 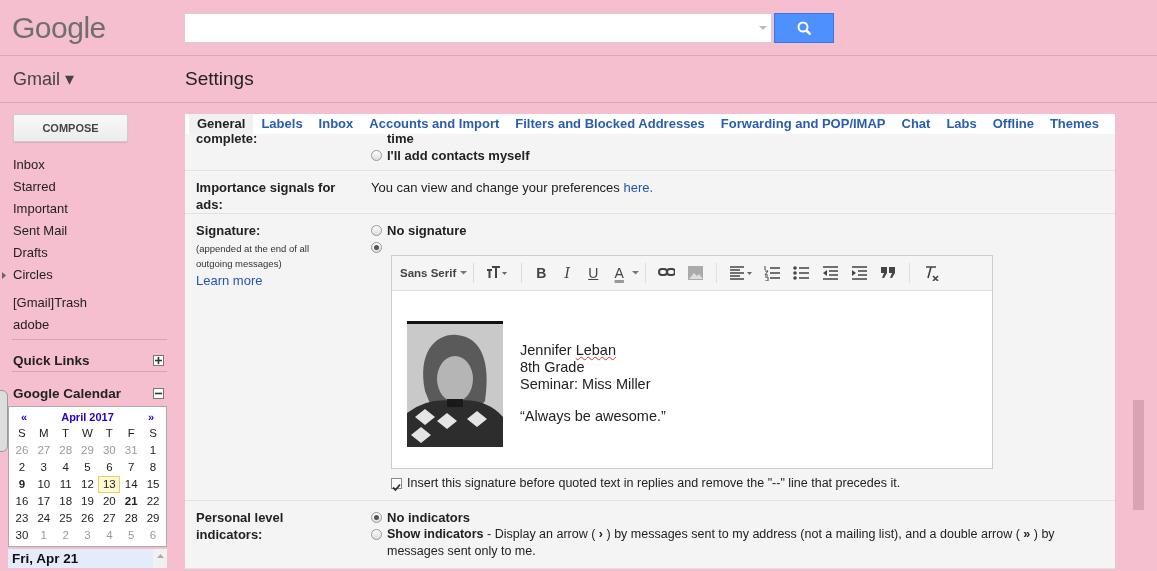 What do you see at coordinates (860, 273) in the screenshot?
I see `indent-icon` at bounding box center [860, 273].